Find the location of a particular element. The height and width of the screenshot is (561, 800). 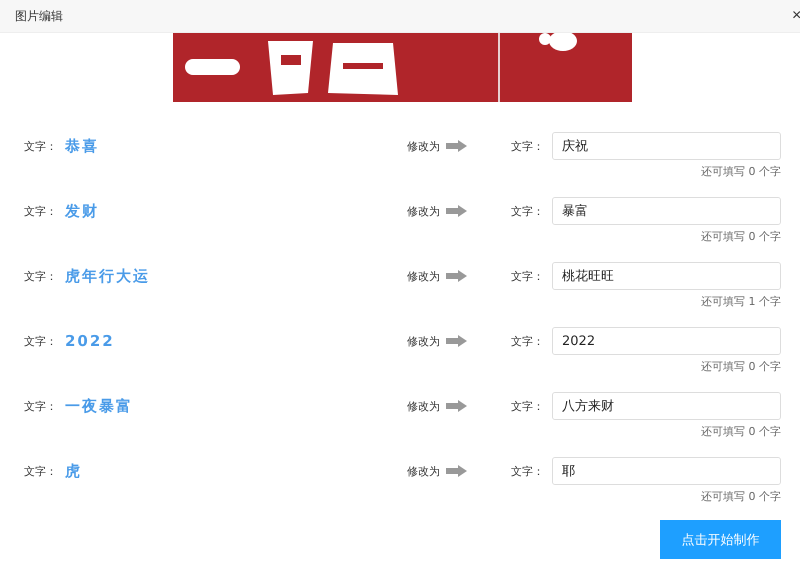

source-text: 恭喜 is located at coordinates (82, 146).